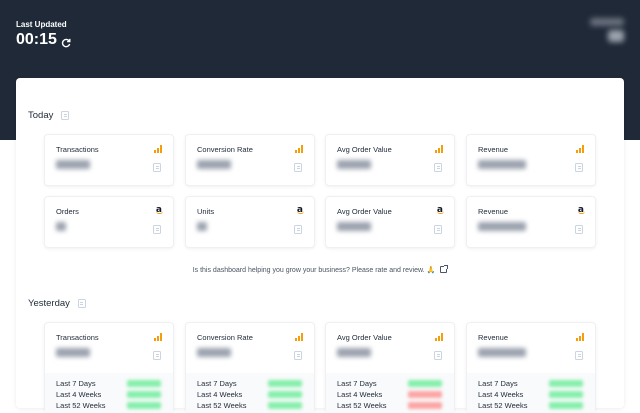  I want to click on section-today: Today, so click(49, 115).